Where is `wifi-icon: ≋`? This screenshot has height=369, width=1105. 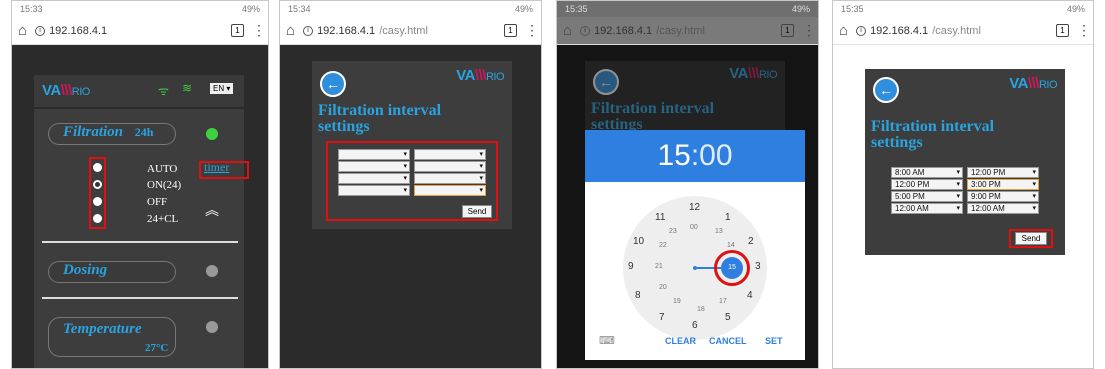 wifi-icon: ≋ is located at coordinates (187, 88).